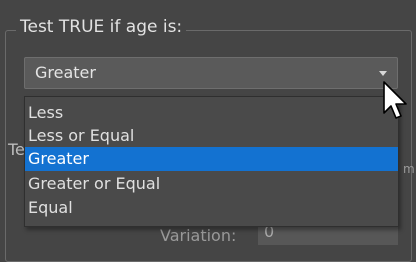 Image resolution: width=416 pixels, height=262 pixels. What do you see at coordinates (211, 208) in the screenshot?
I see `option-equal: Equal` at bounding box center [211, 208].